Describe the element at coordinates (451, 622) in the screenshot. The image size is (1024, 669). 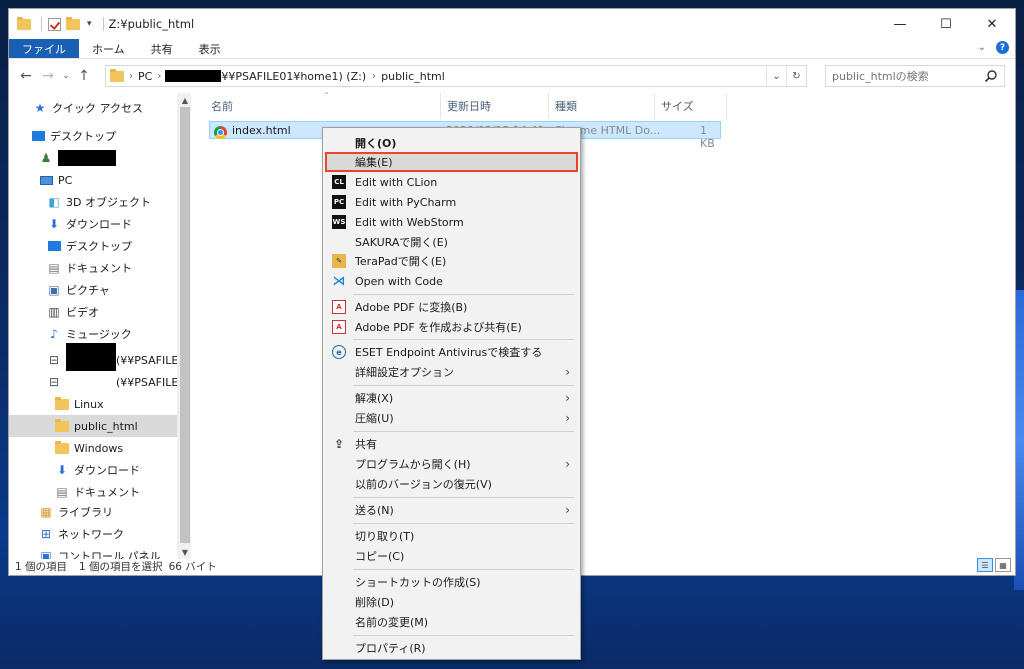
I see `menu-rename: 名前の変更(M)` at that location.